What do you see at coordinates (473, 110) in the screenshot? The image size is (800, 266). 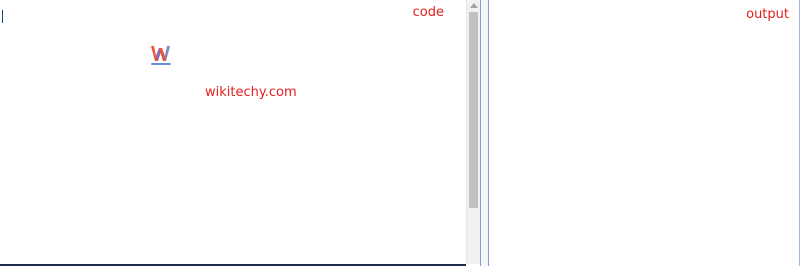 I see `scroll-thumb` at bounding box center [473, 110].